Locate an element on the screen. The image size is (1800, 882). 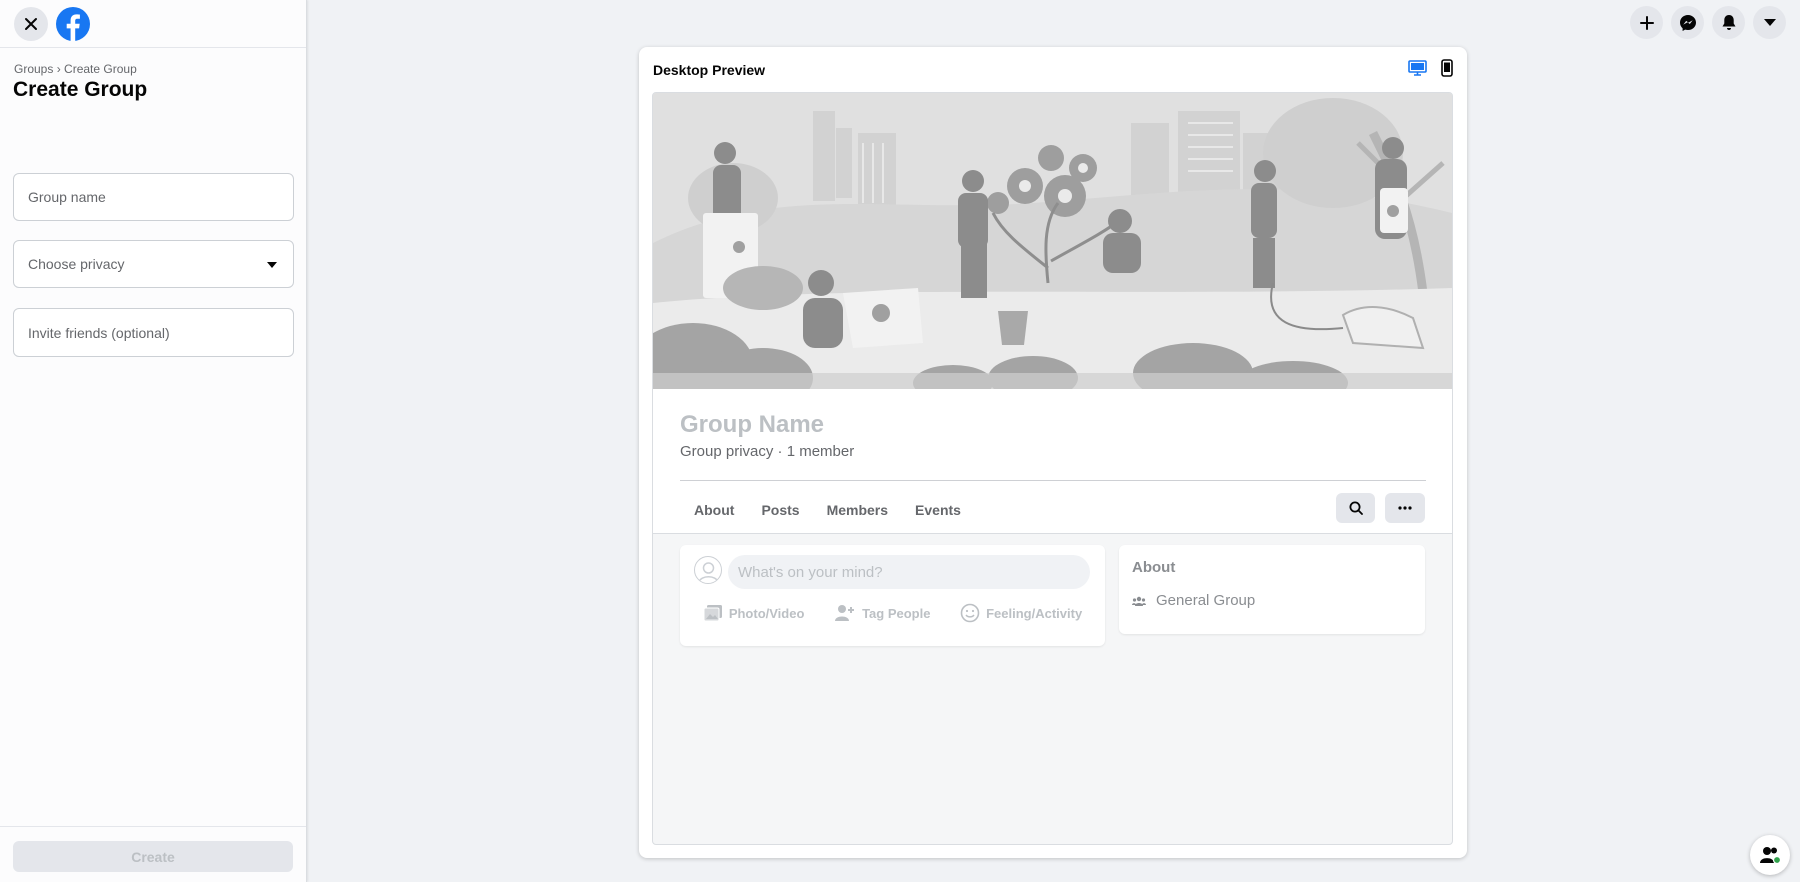
invite-friends-input is located at coordinates (160, 332).